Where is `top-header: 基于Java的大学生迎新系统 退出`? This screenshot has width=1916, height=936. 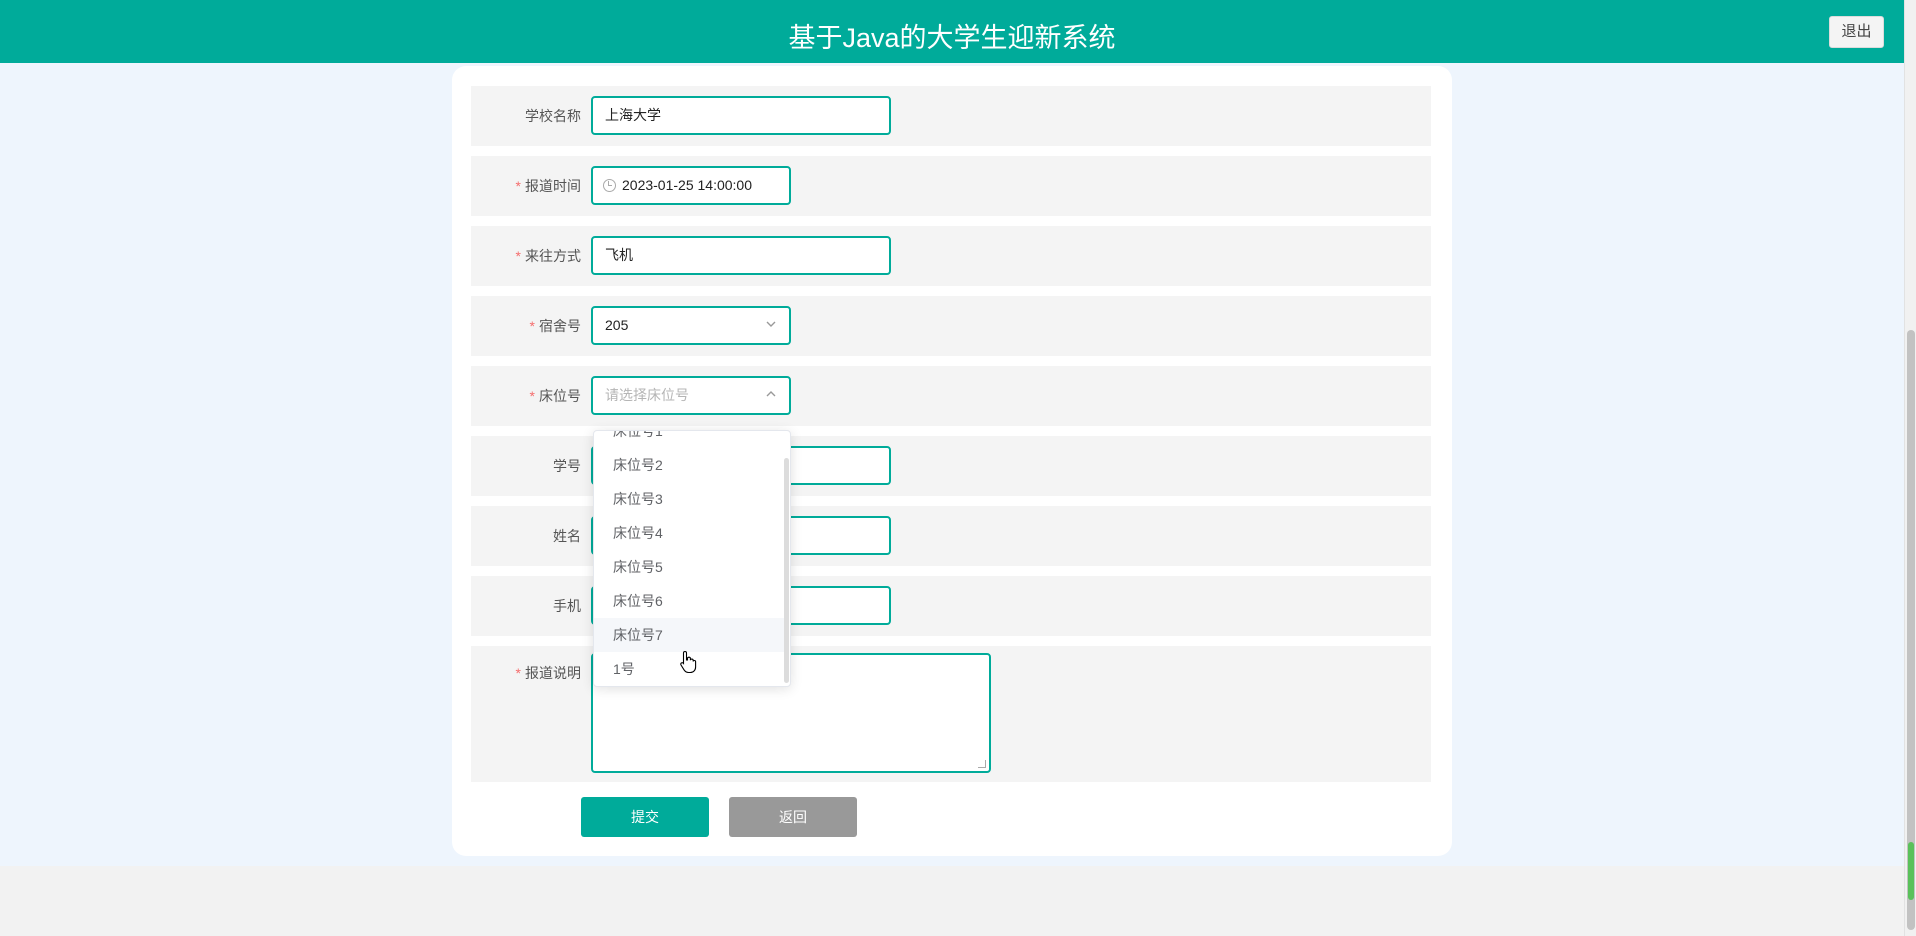
top-header: 基于Java的大学生迎新系统 退出 is located at coordinates (952, 31).